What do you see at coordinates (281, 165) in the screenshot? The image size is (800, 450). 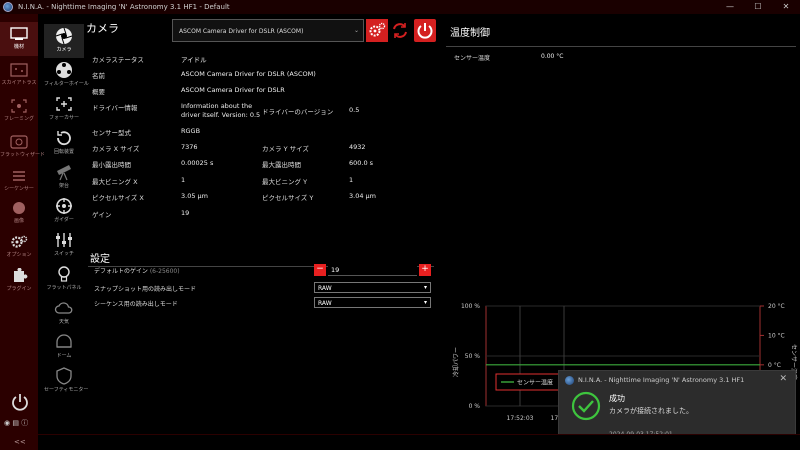 I see `max-exposure-label: 最大露出時間` at bounding box center [281, 165].